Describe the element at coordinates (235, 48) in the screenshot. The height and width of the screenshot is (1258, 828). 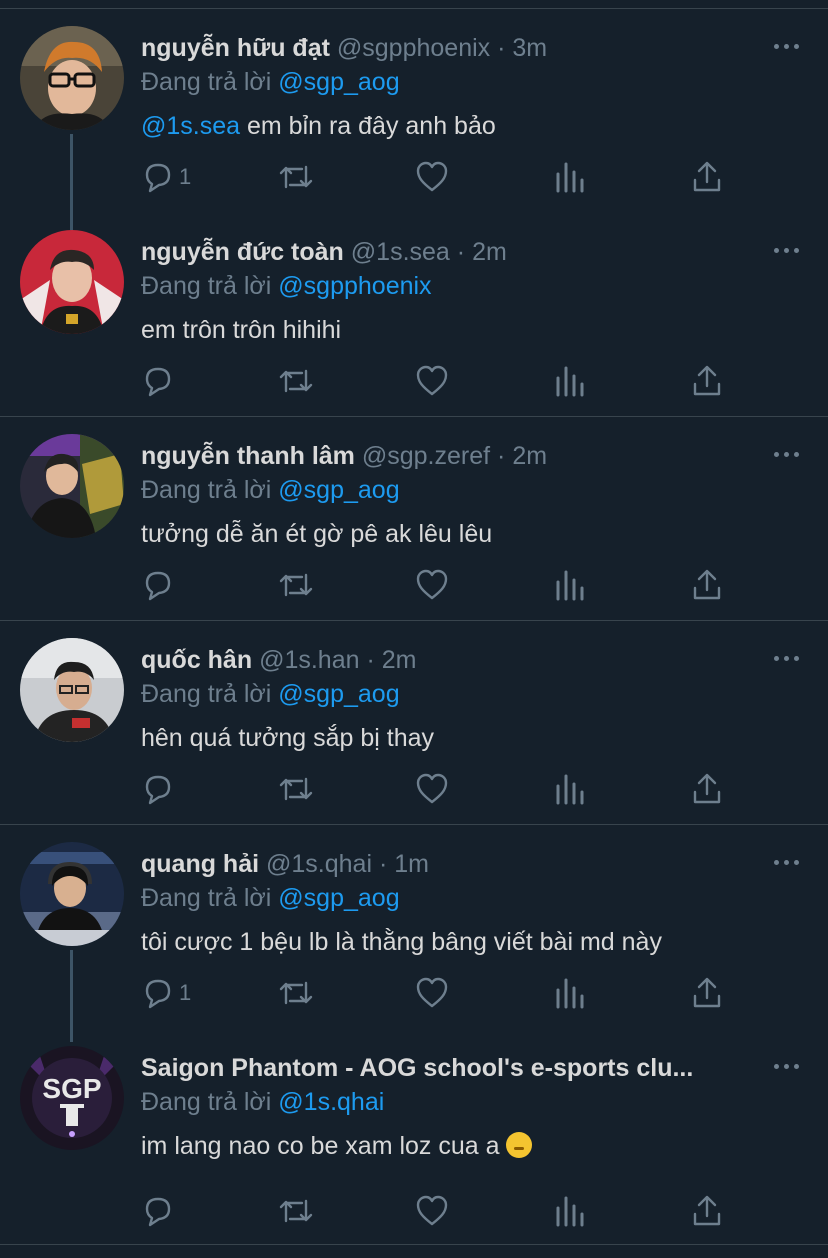
I see `author-name: nguyễn hữu đạt` at that location.